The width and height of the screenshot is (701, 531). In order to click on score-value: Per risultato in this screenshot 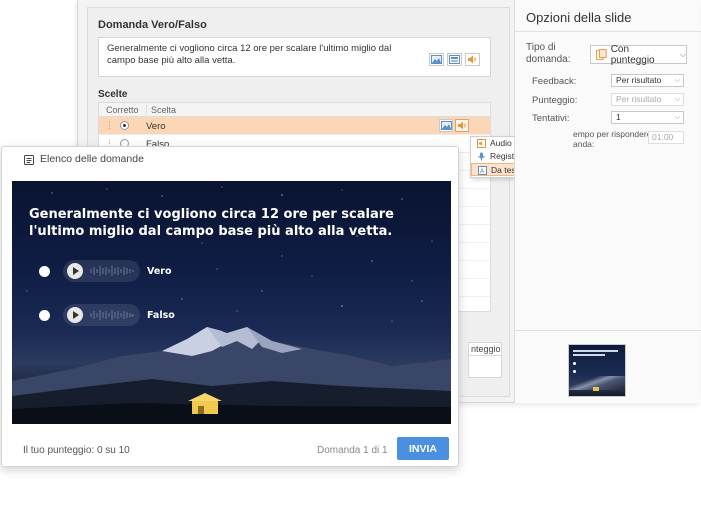, I will do `click(639, 99)`.